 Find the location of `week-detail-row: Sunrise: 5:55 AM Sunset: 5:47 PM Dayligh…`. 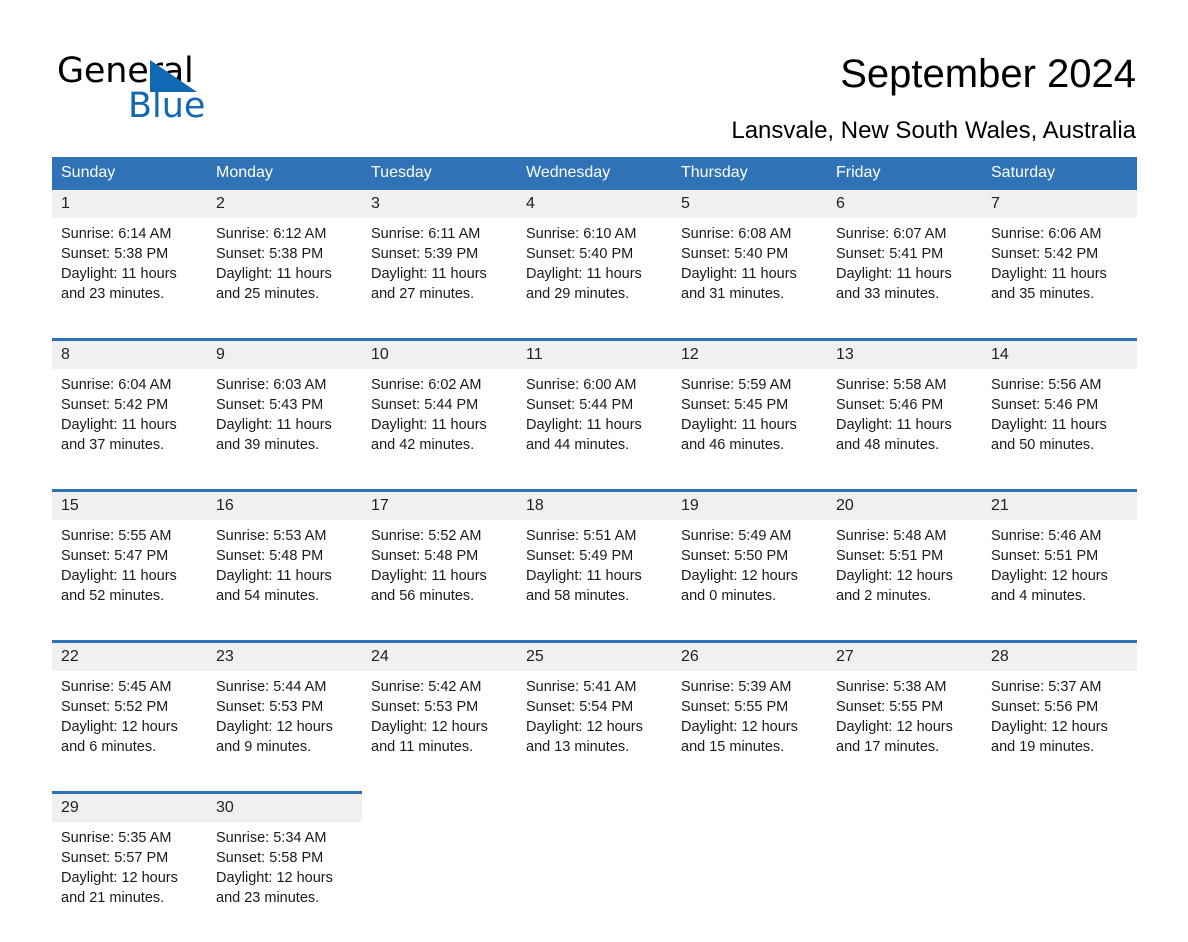

week-detail-row: Sunrise: 5:55 AM Sunset: 5:47 PM Dayligh… is located at coordinates (594, 581).